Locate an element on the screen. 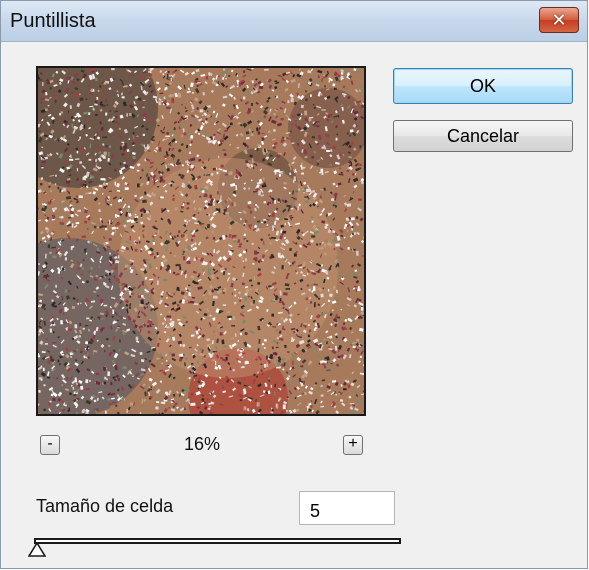 Image resolution: width=589 pixels, height=570 pixels. cell-size-input is located at coordinates (347, 508).